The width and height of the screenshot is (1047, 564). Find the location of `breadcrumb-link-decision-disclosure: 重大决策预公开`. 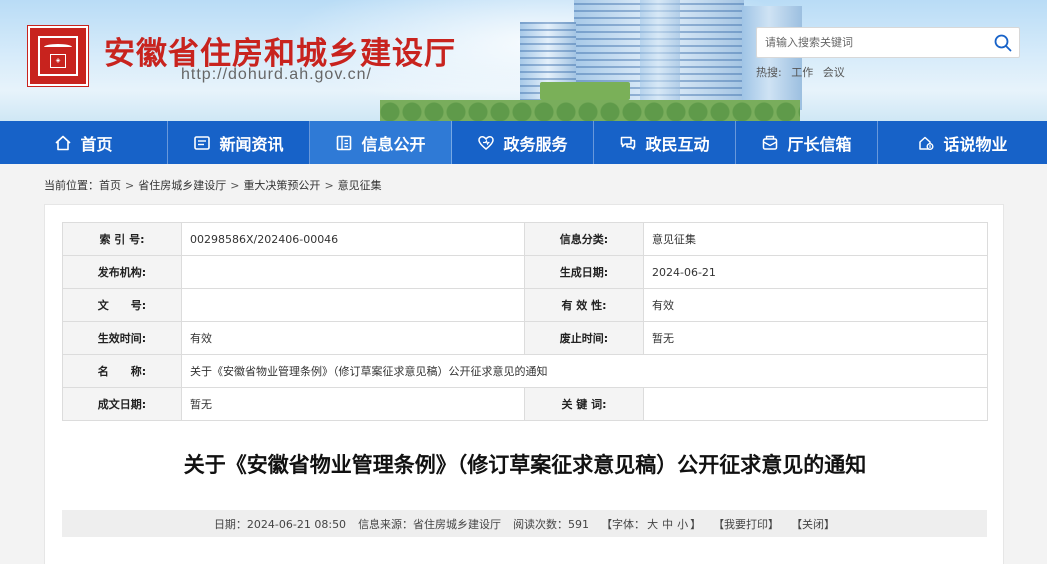

breadcrumb-link-decision-disclosure: 重大决策预公开 is located at coordinates (281, 185).